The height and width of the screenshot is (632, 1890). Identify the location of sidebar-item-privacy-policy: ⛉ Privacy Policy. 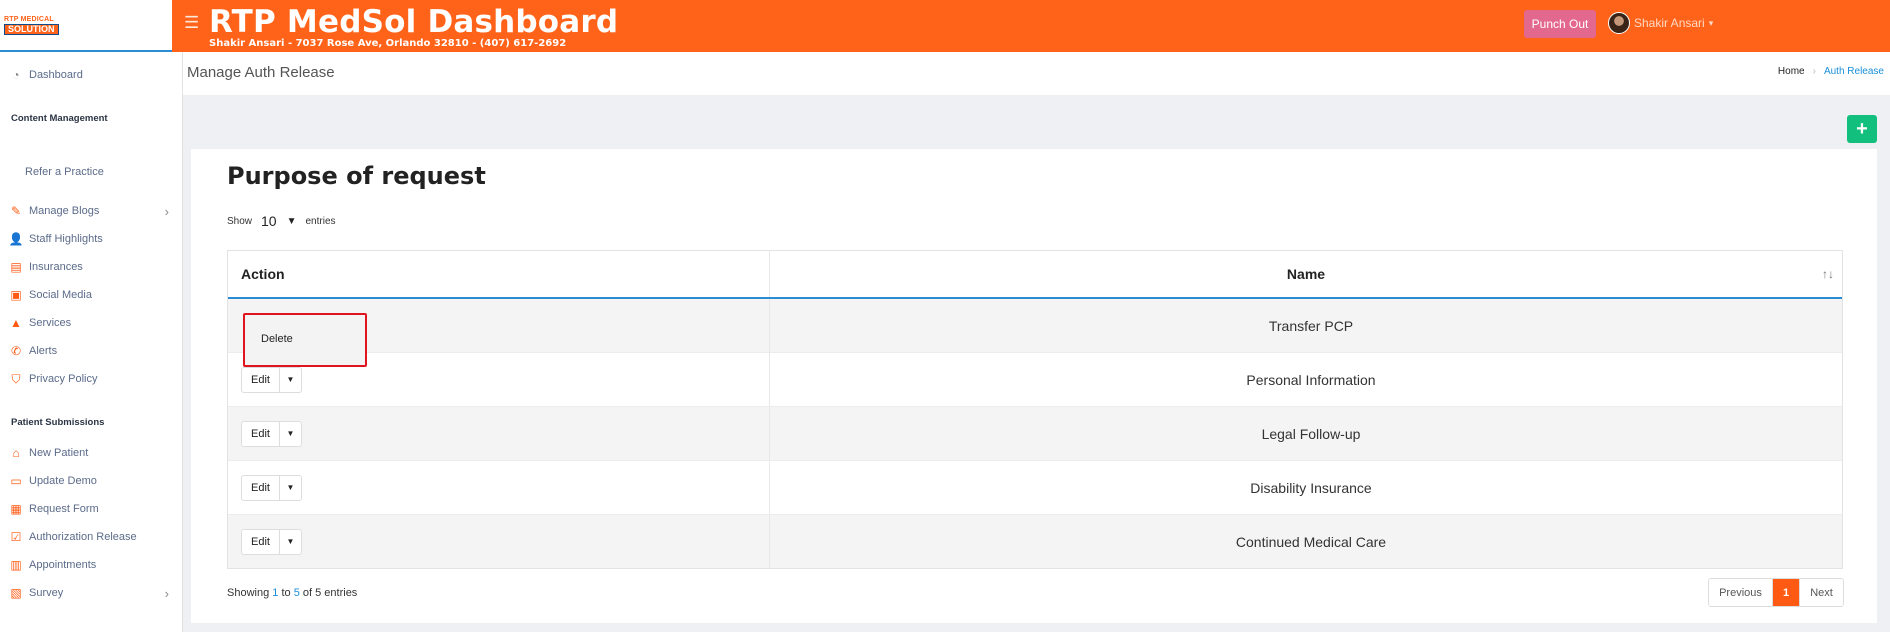
(91, 379).